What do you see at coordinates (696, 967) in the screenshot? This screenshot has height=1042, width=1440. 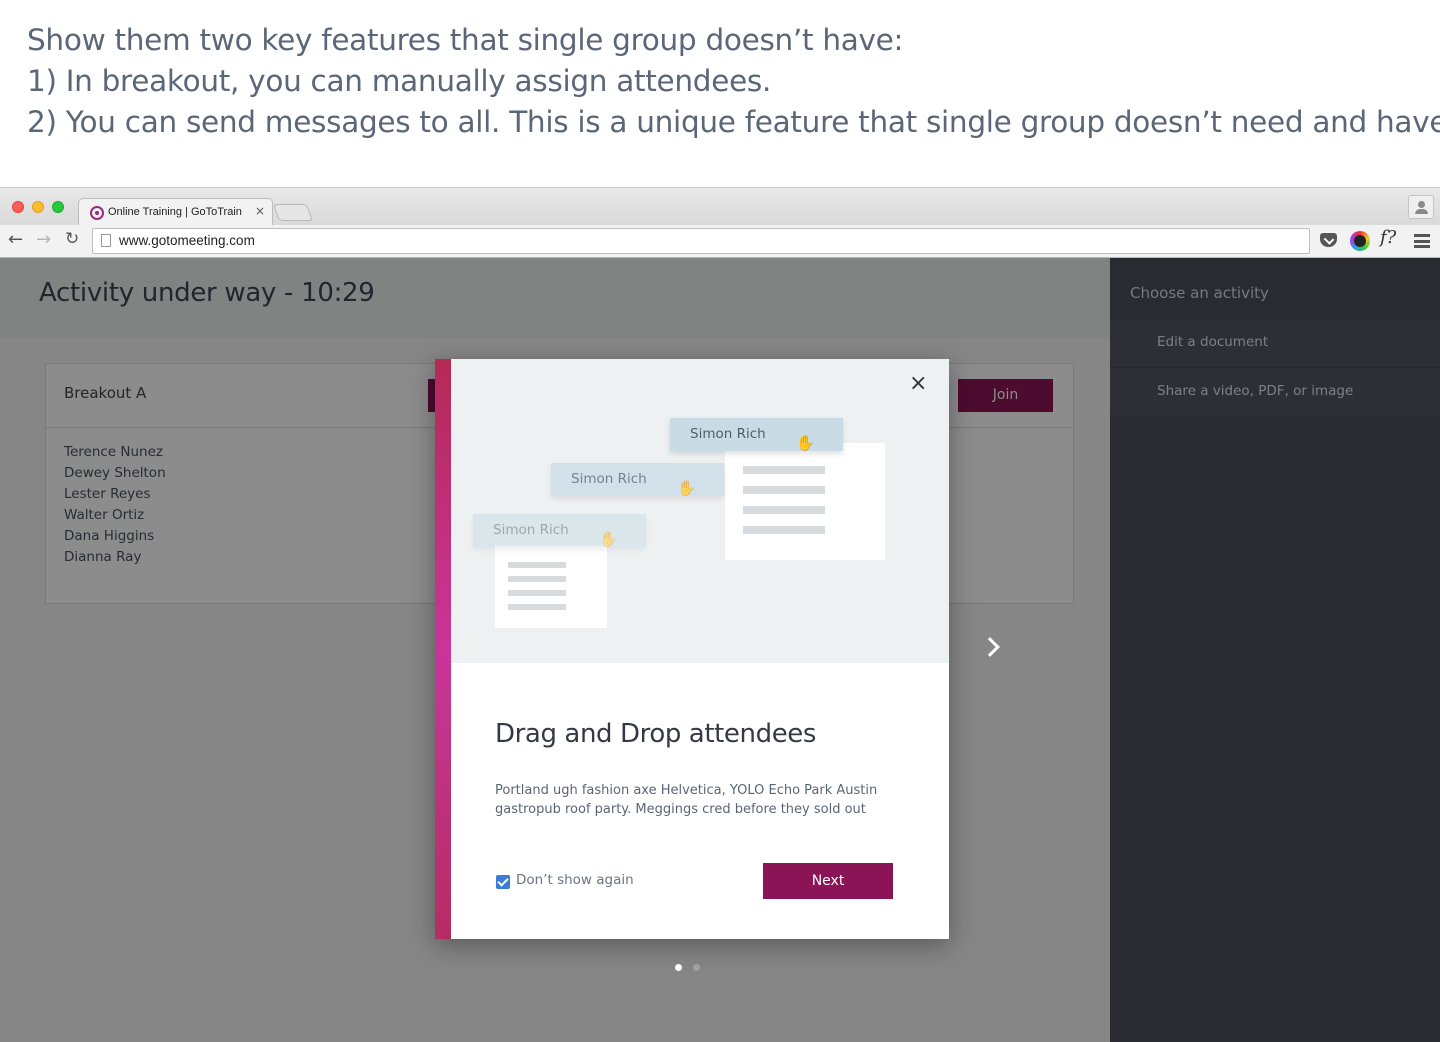 I see `pagination-dot` at bounding box center [696, 967].